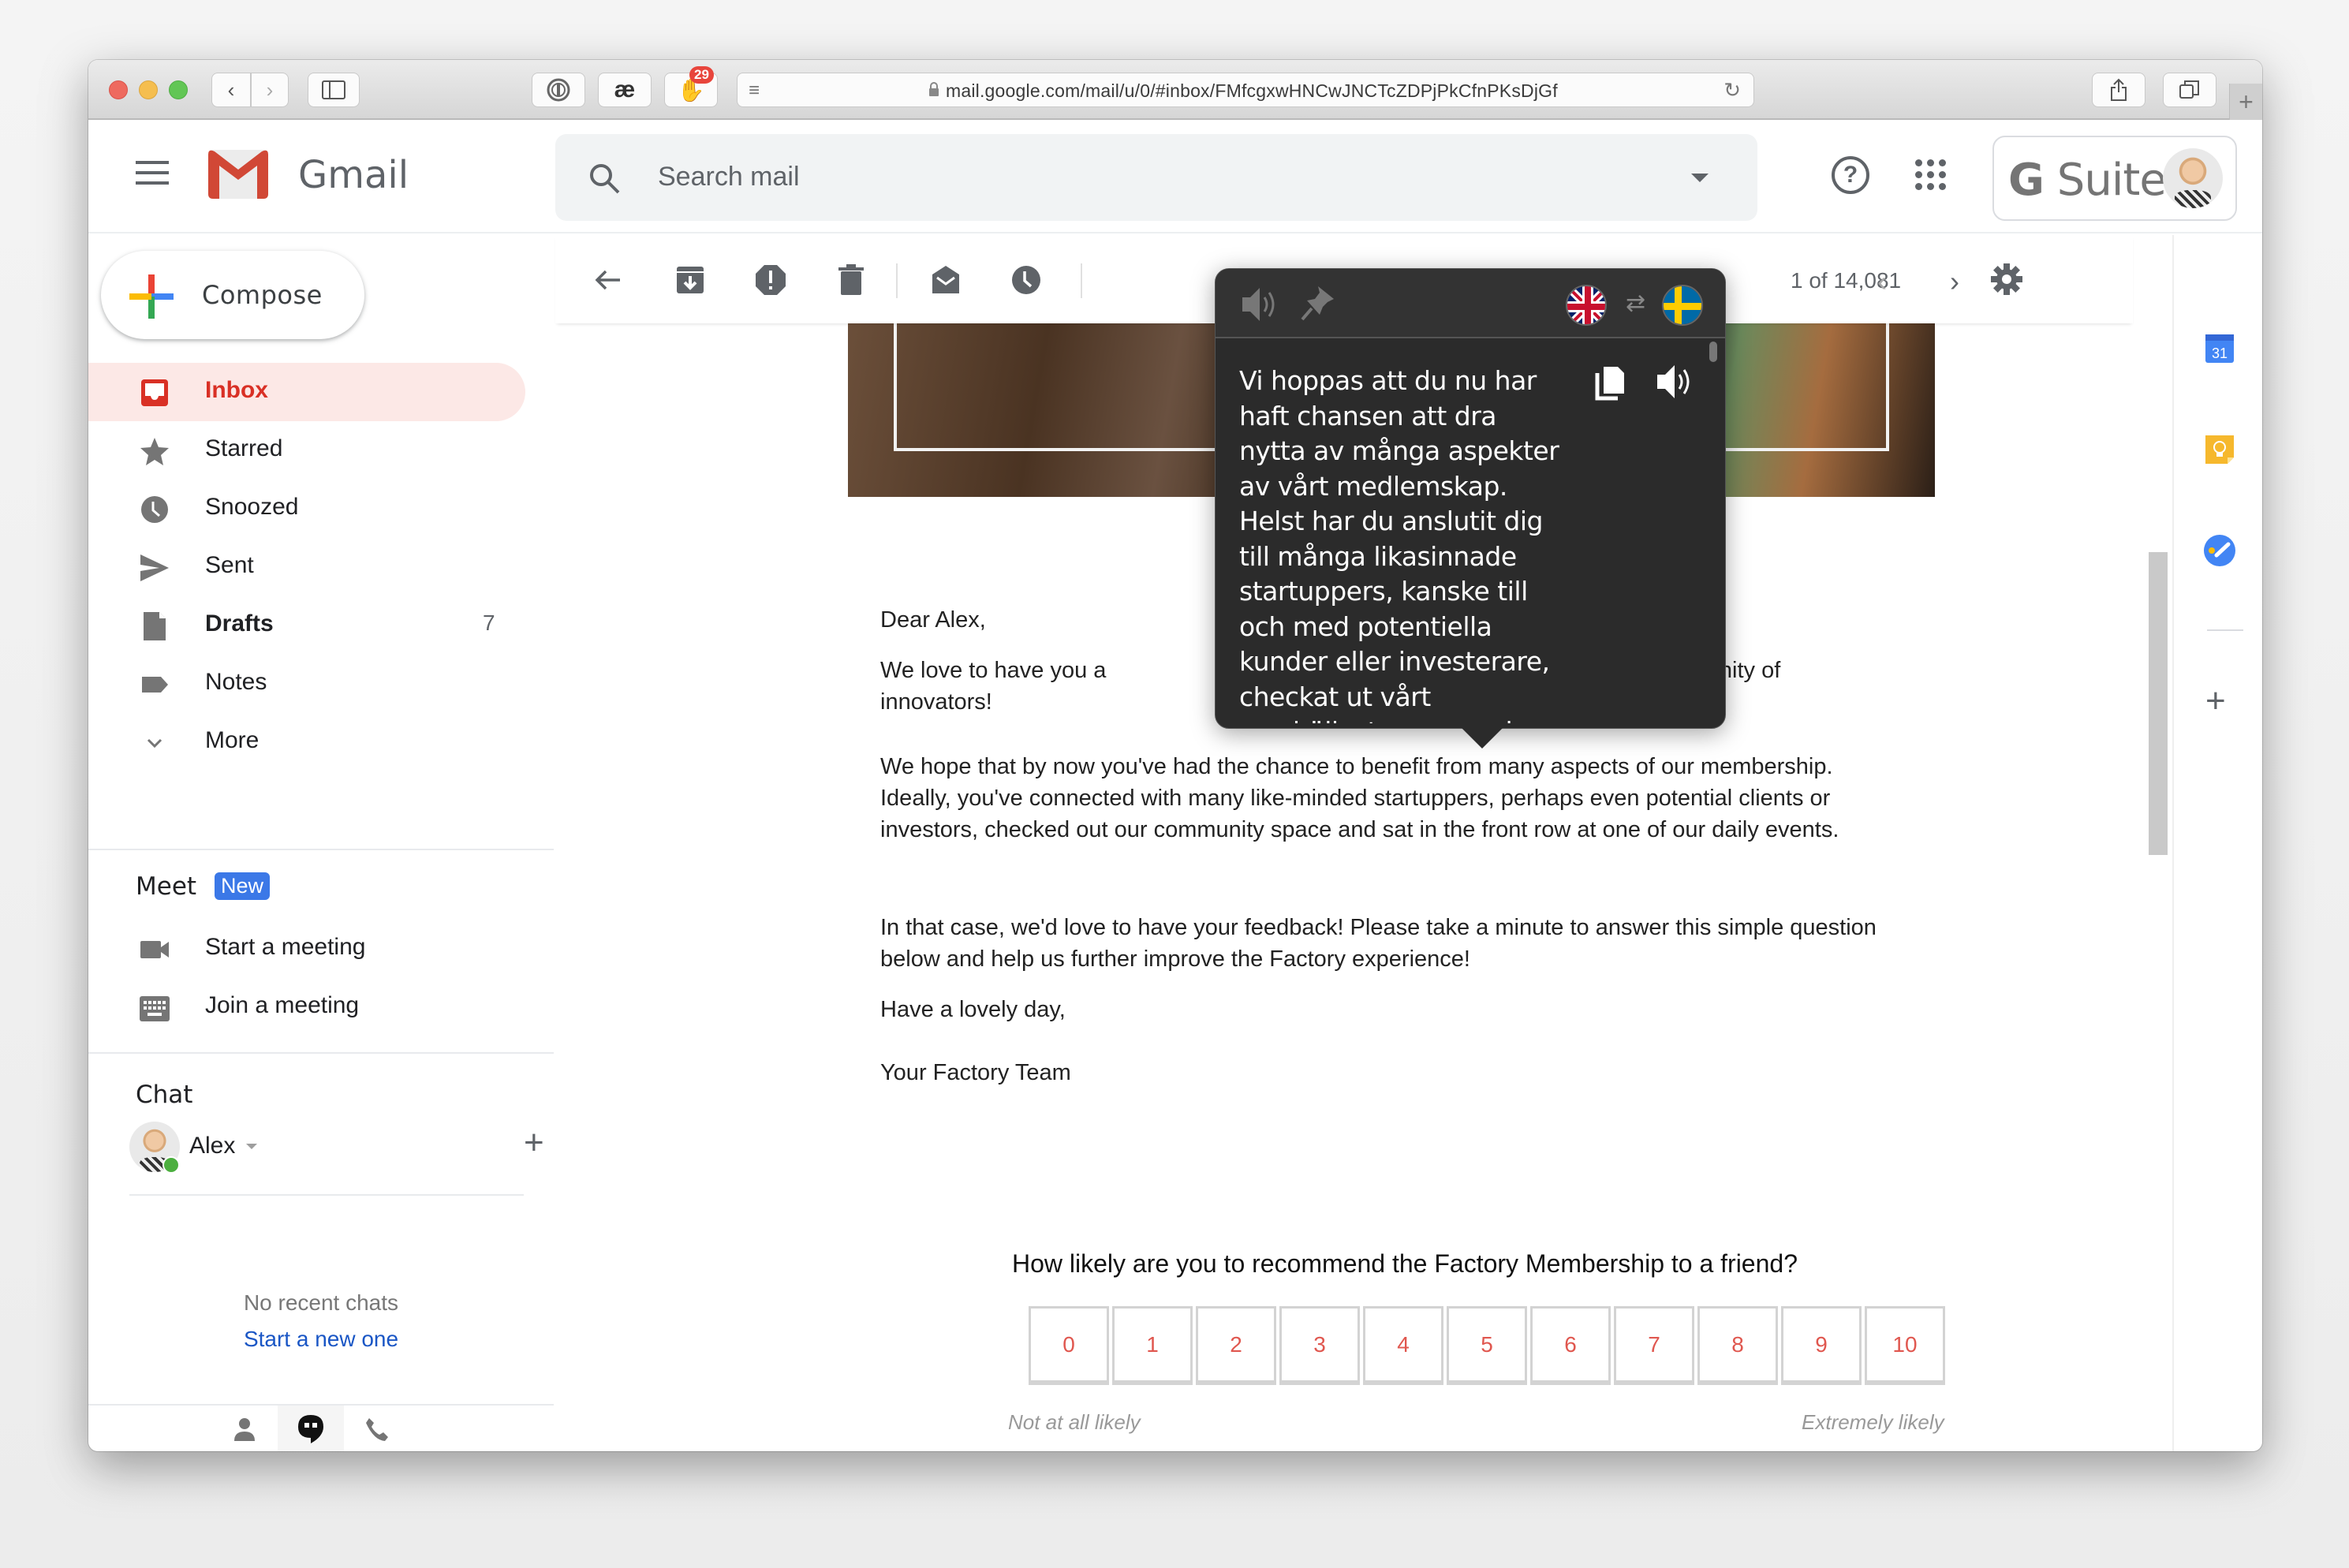 This screenshot has height=1568, width=2349. I want to click on nps-high-label: Extremely likely, so click(1873, 1422).